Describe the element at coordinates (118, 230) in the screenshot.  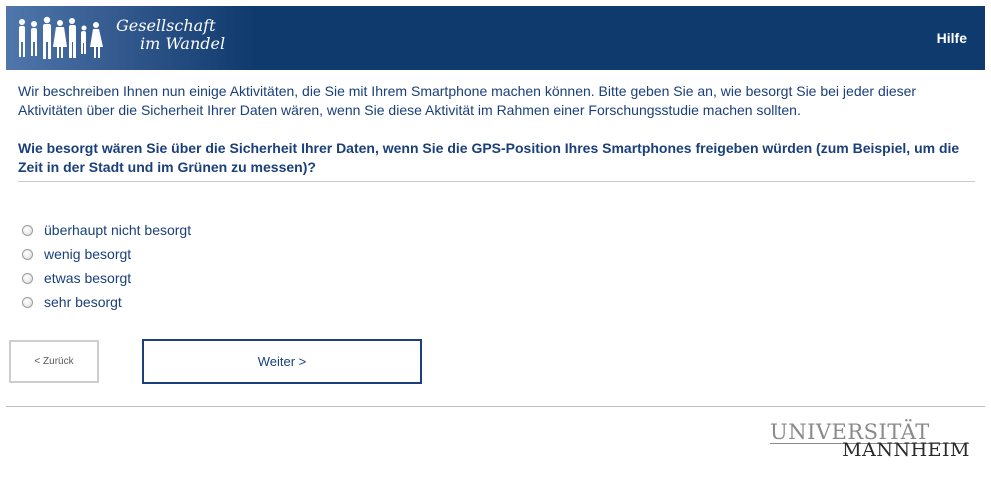
I see `answer-label: überhaupt nicht besorgt` at that location.